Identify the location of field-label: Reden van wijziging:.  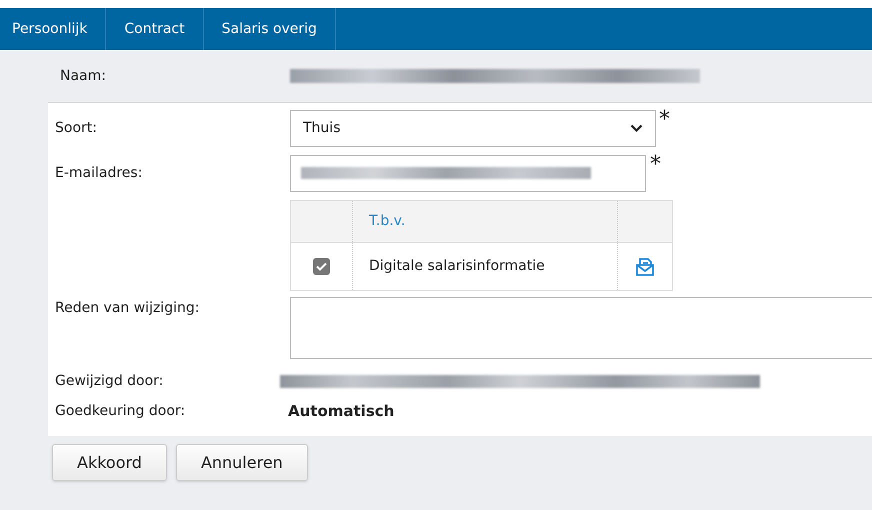
(127, 308).